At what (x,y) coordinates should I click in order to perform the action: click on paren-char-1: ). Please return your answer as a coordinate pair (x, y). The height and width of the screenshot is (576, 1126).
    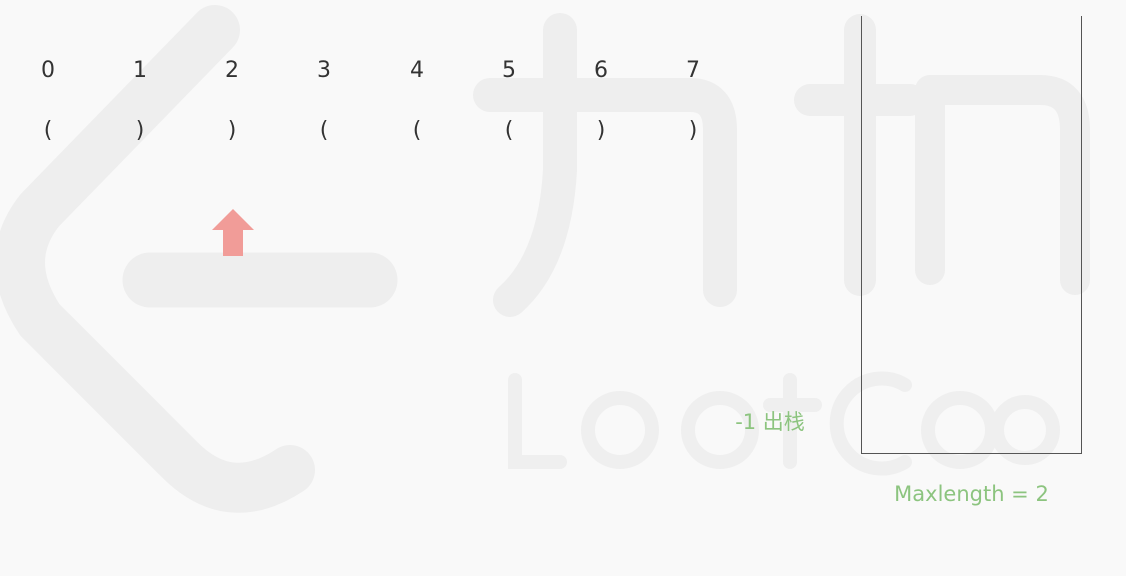
    Looking at the image, I should click on (140, 130).